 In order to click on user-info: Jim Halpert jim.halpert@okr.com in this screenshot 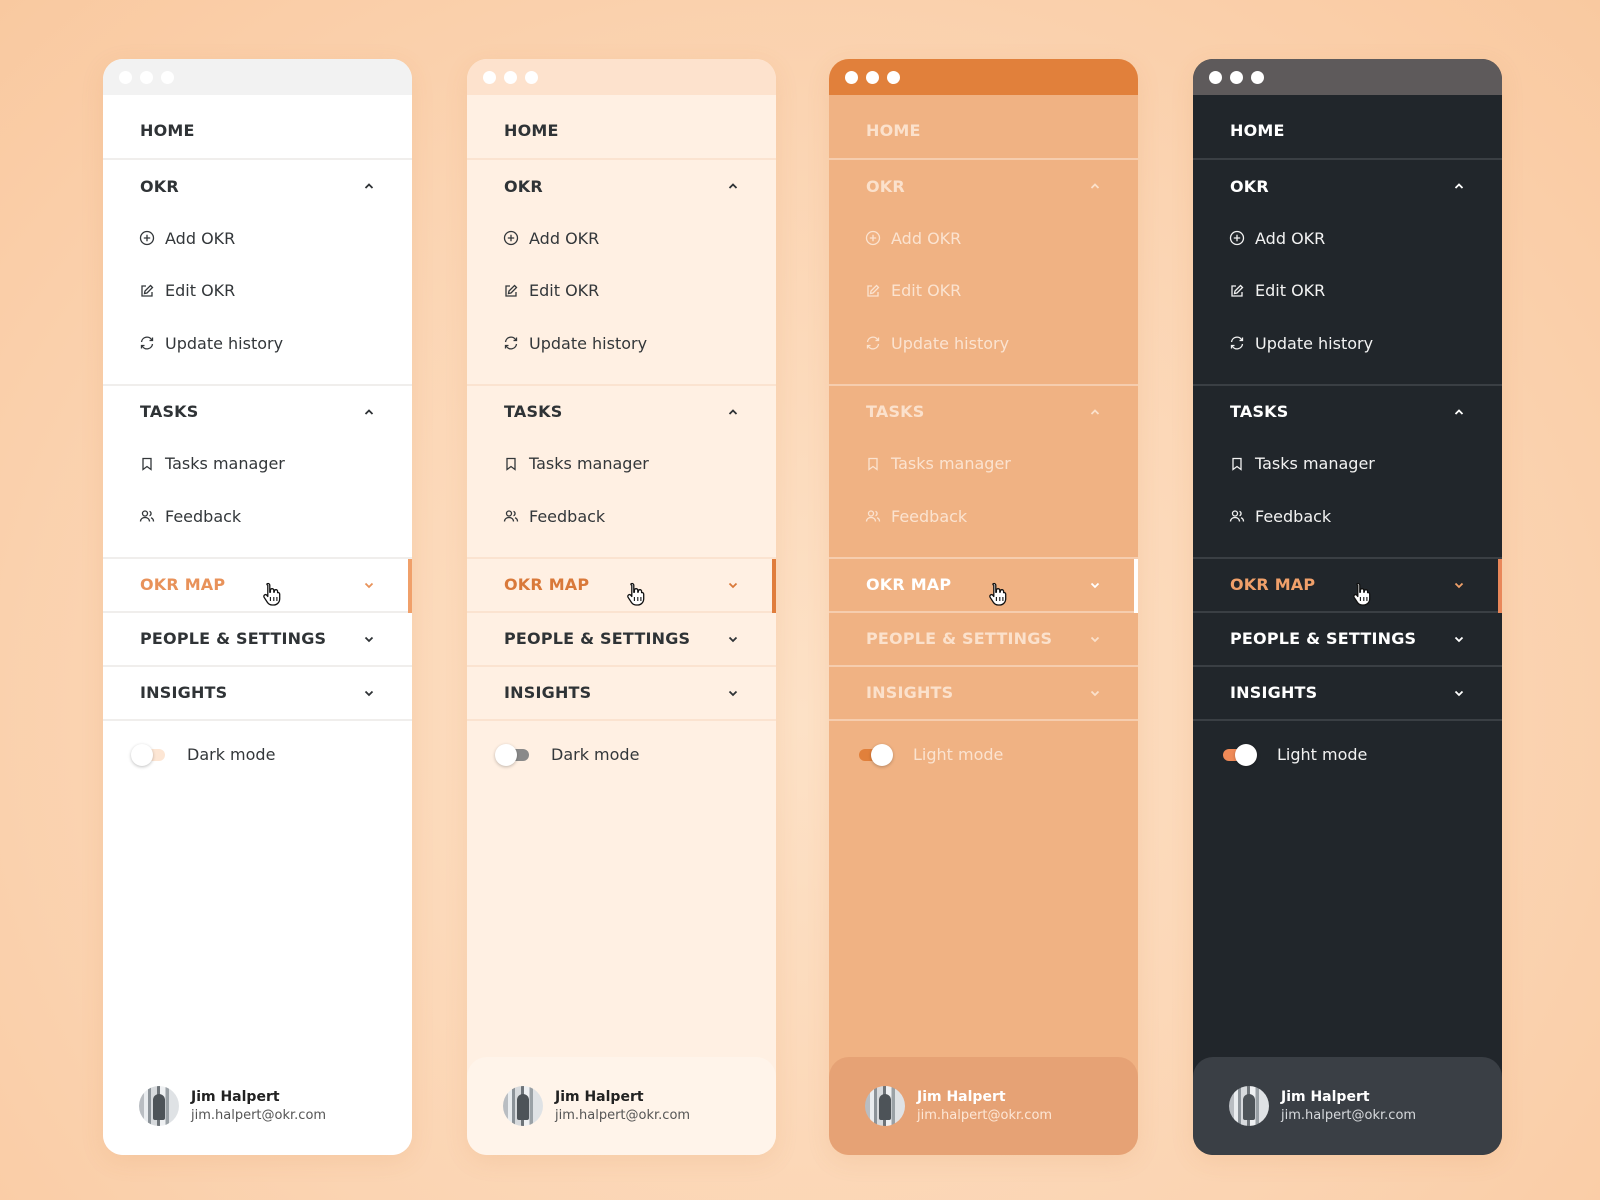, I will do `click(984, 1106)`.